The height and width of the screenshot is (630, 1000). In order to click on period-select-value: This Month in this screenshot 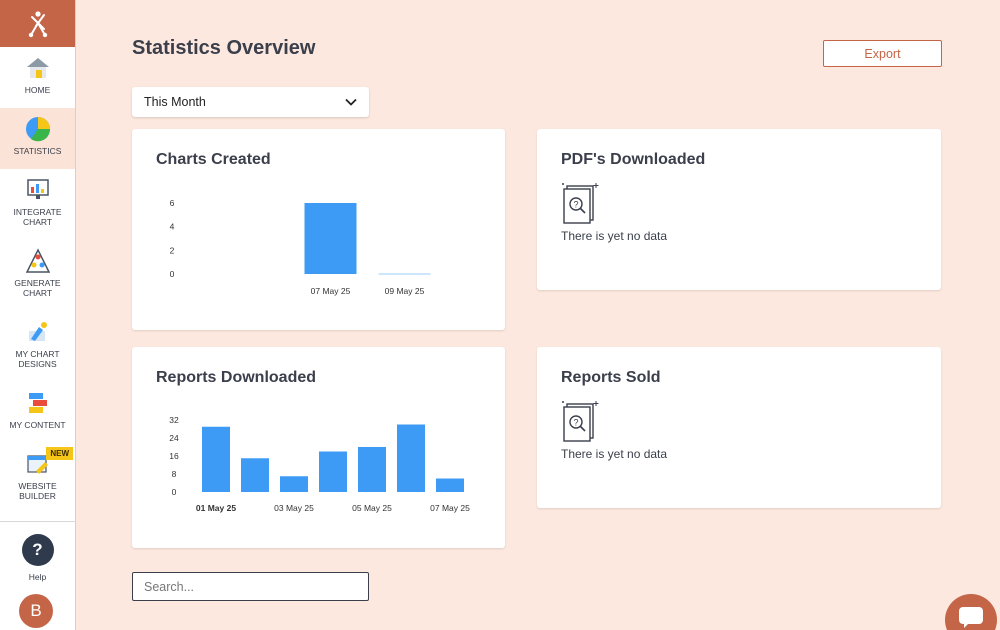, I will do `click(175, 102)`.